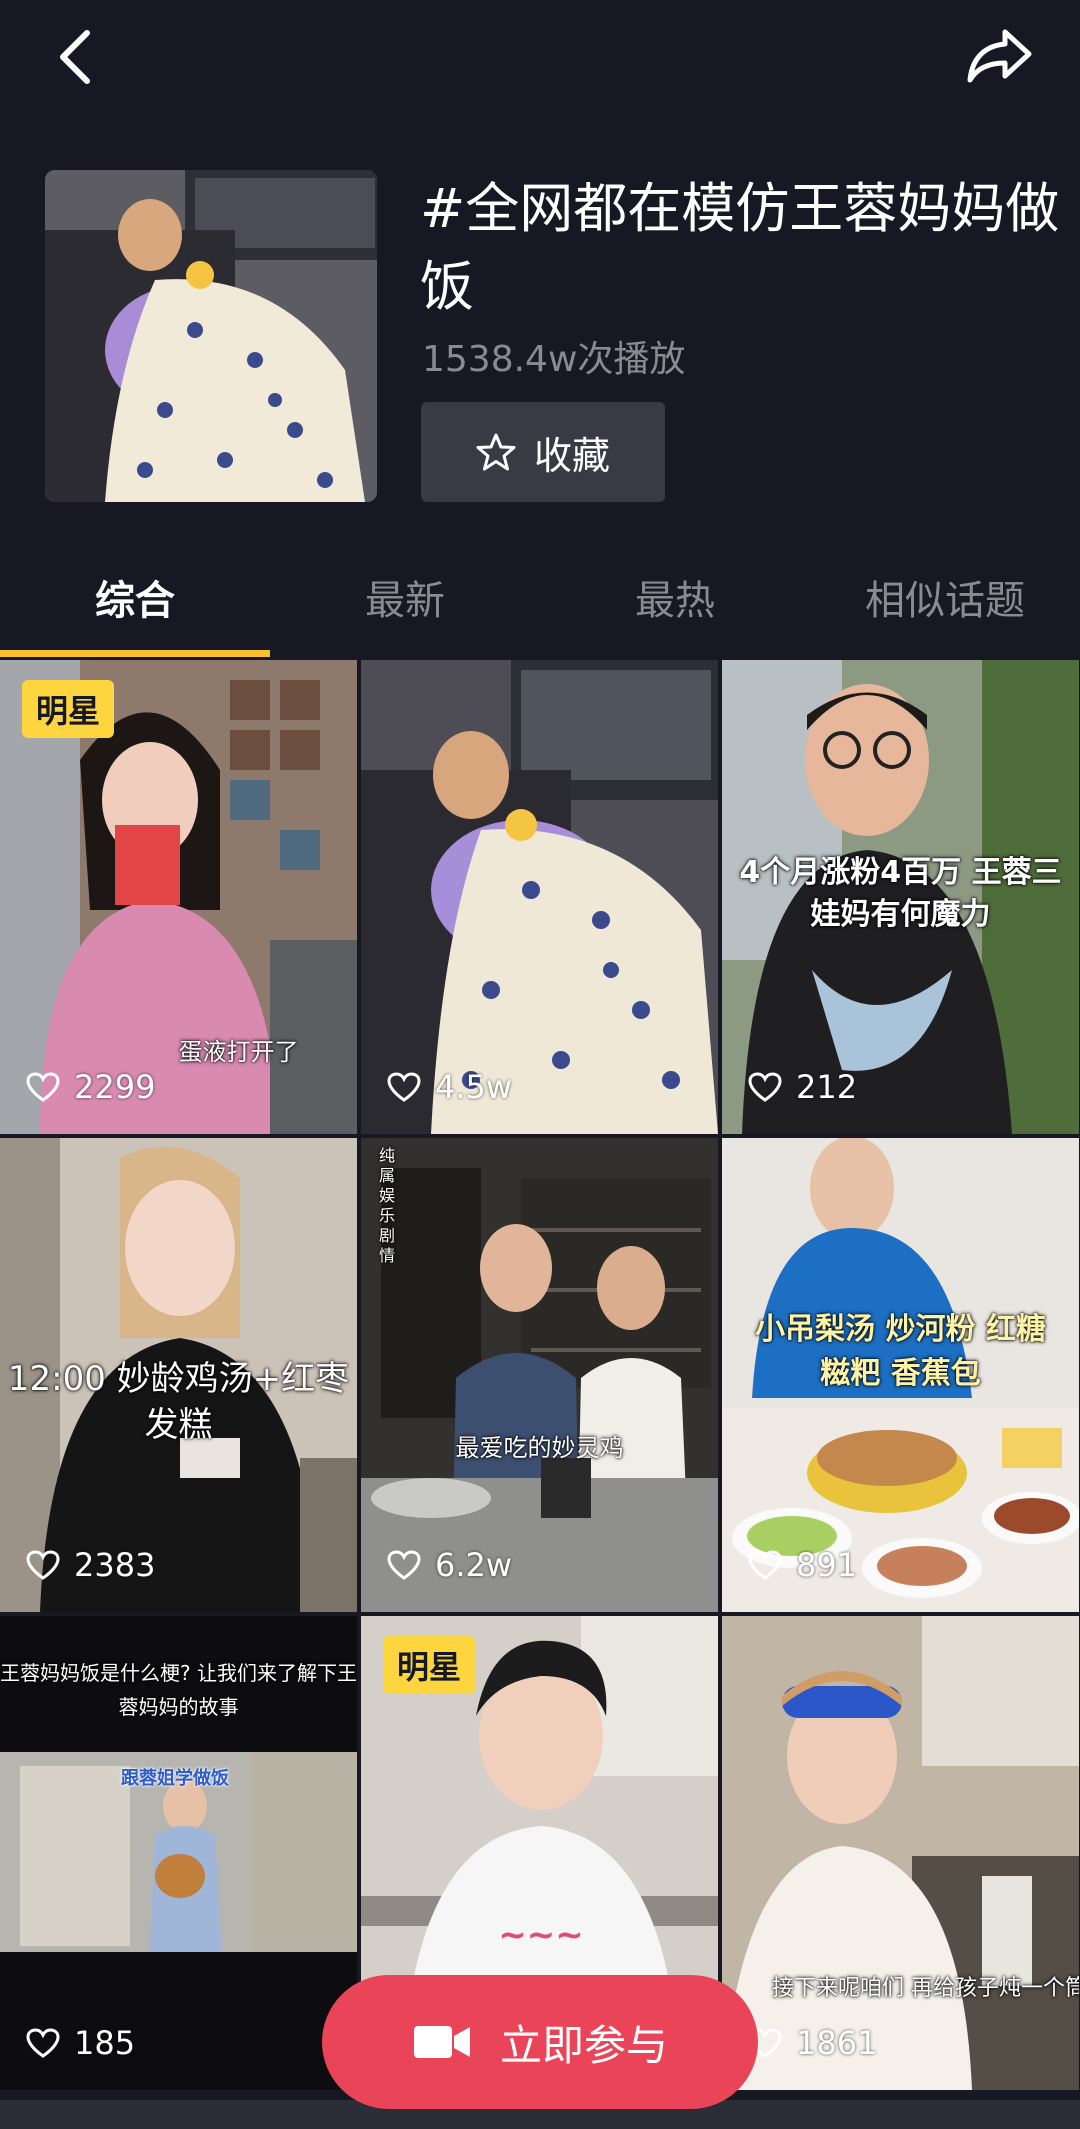 The width and height of the screenshot is (1080, 2129). I want to click on video-card: 4个月涨粉4百万 王蓉三娃妈有何魔力 212, so click(900, 897).